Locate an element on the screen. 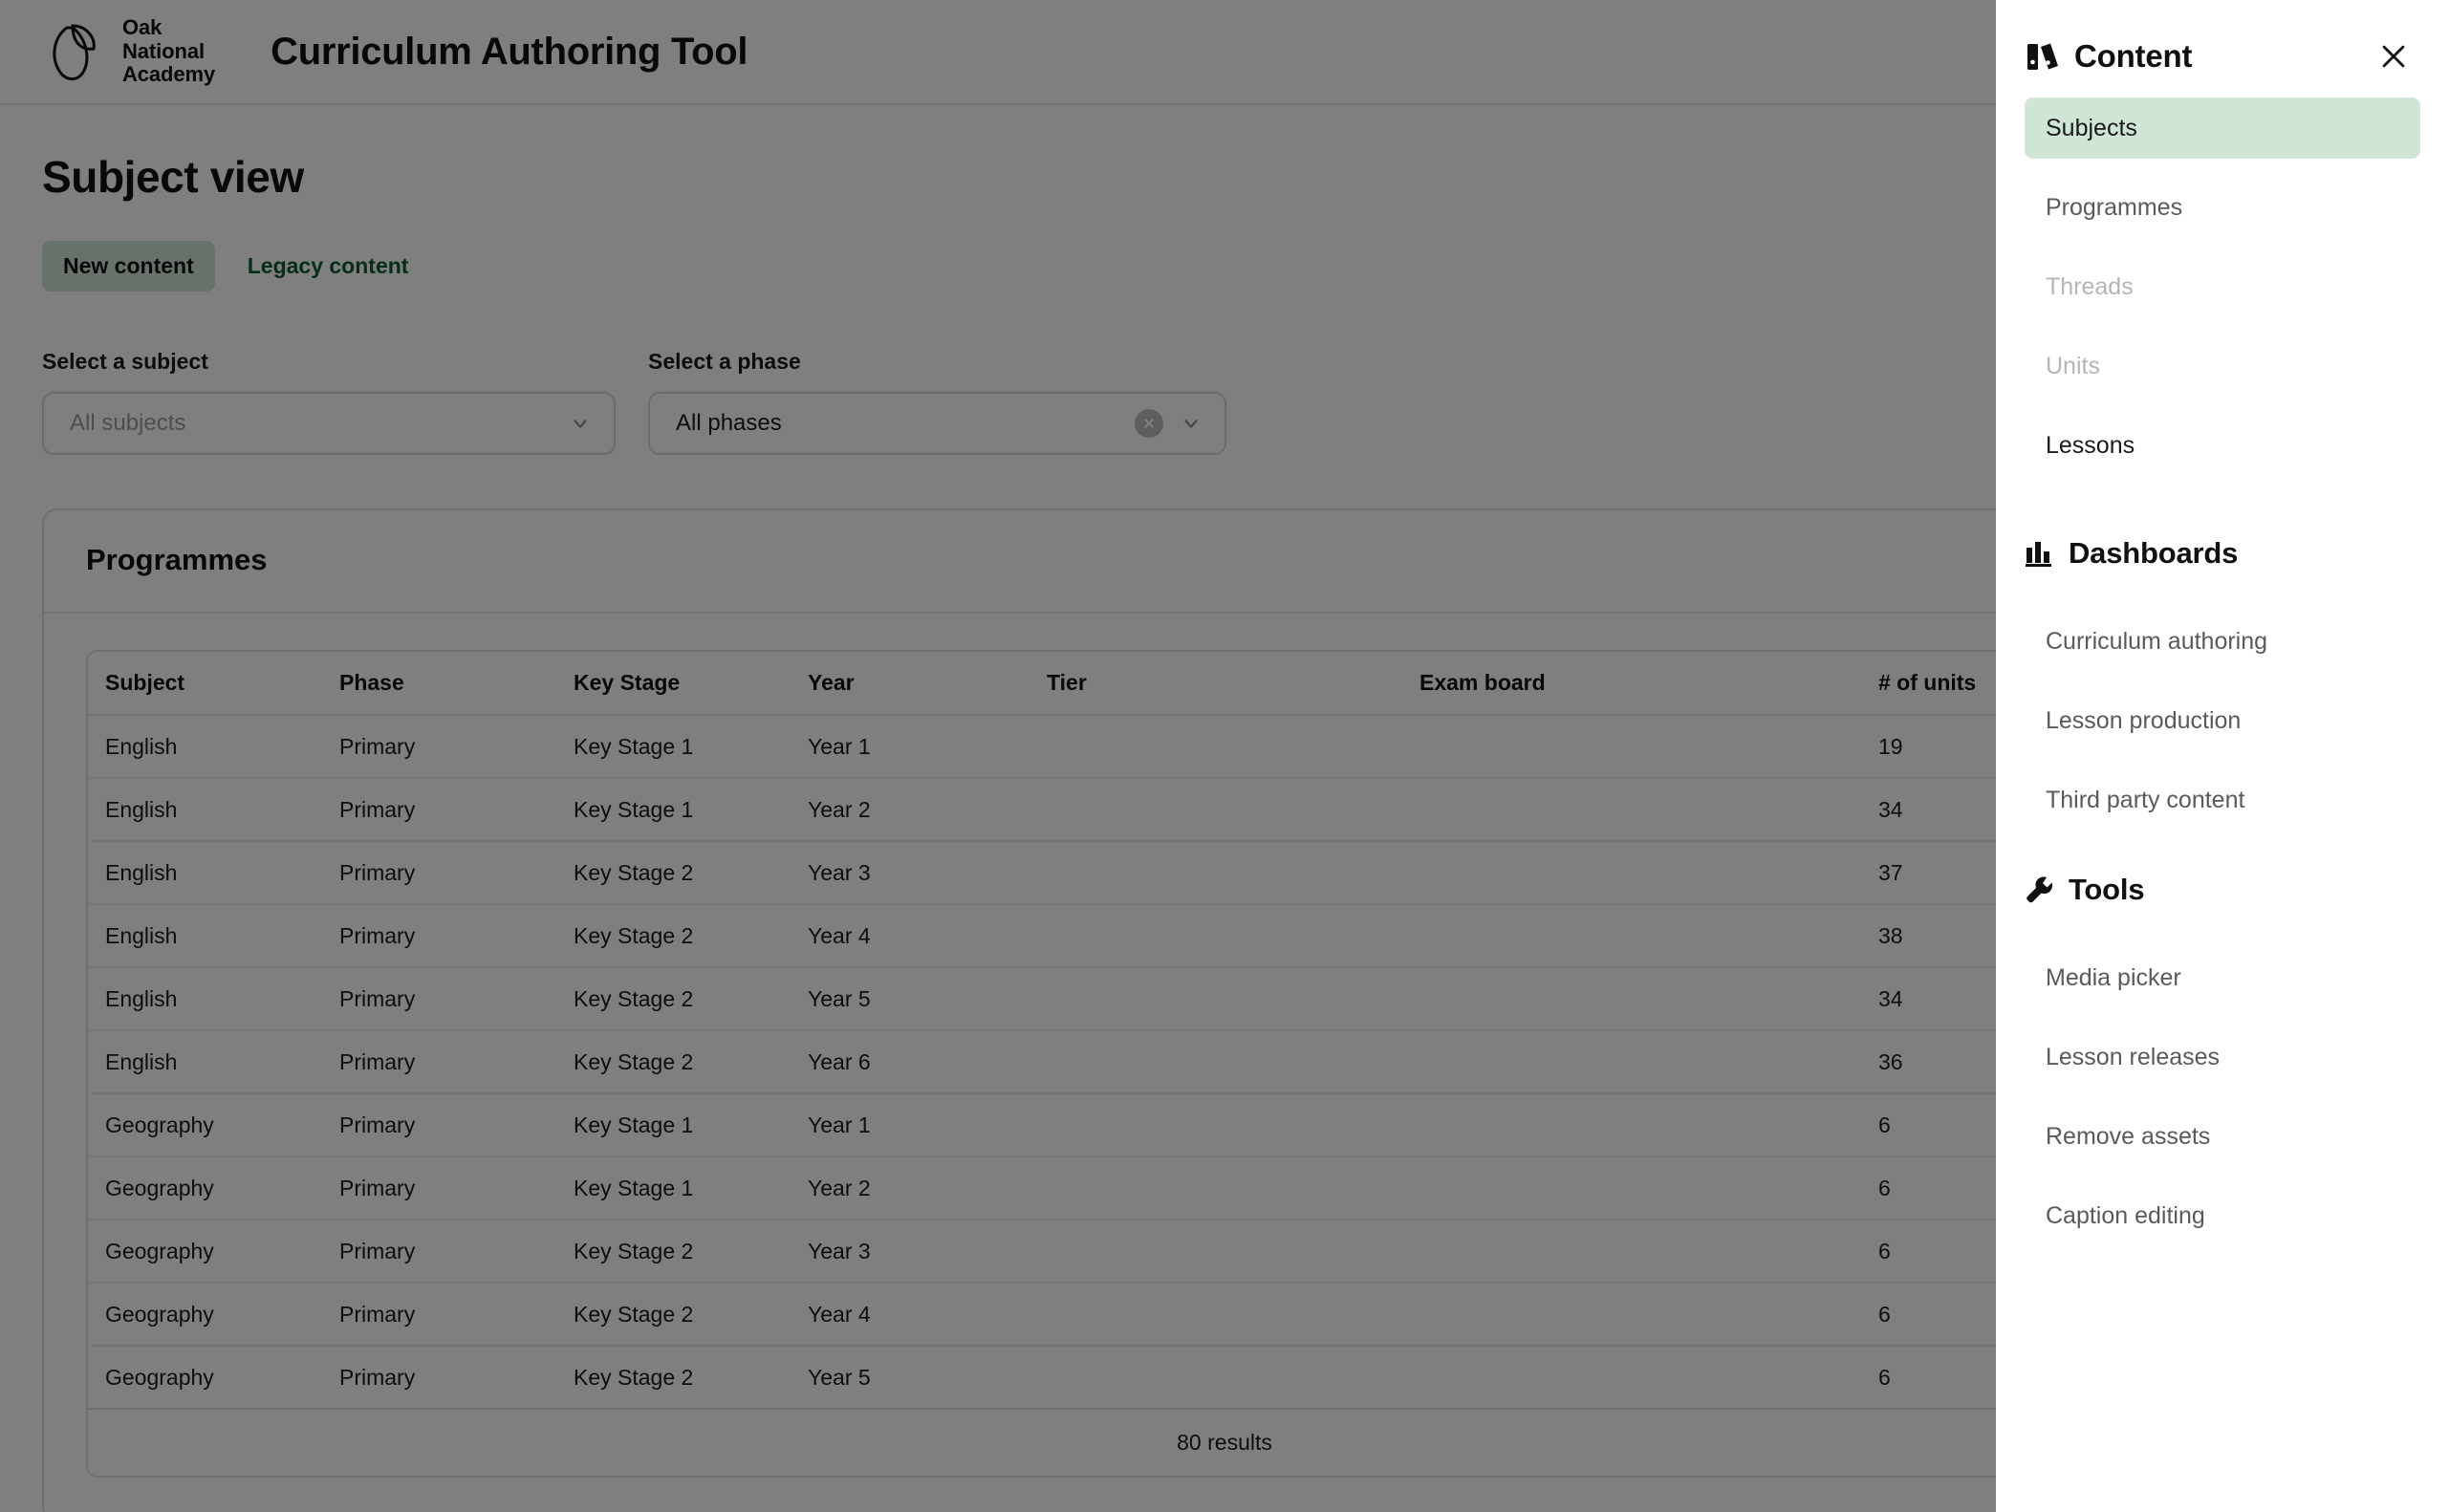 The height and width of the screenshot is (1512, 2449). panel-section-dashboards: Dashboards is located at coordinates (2222, 553).